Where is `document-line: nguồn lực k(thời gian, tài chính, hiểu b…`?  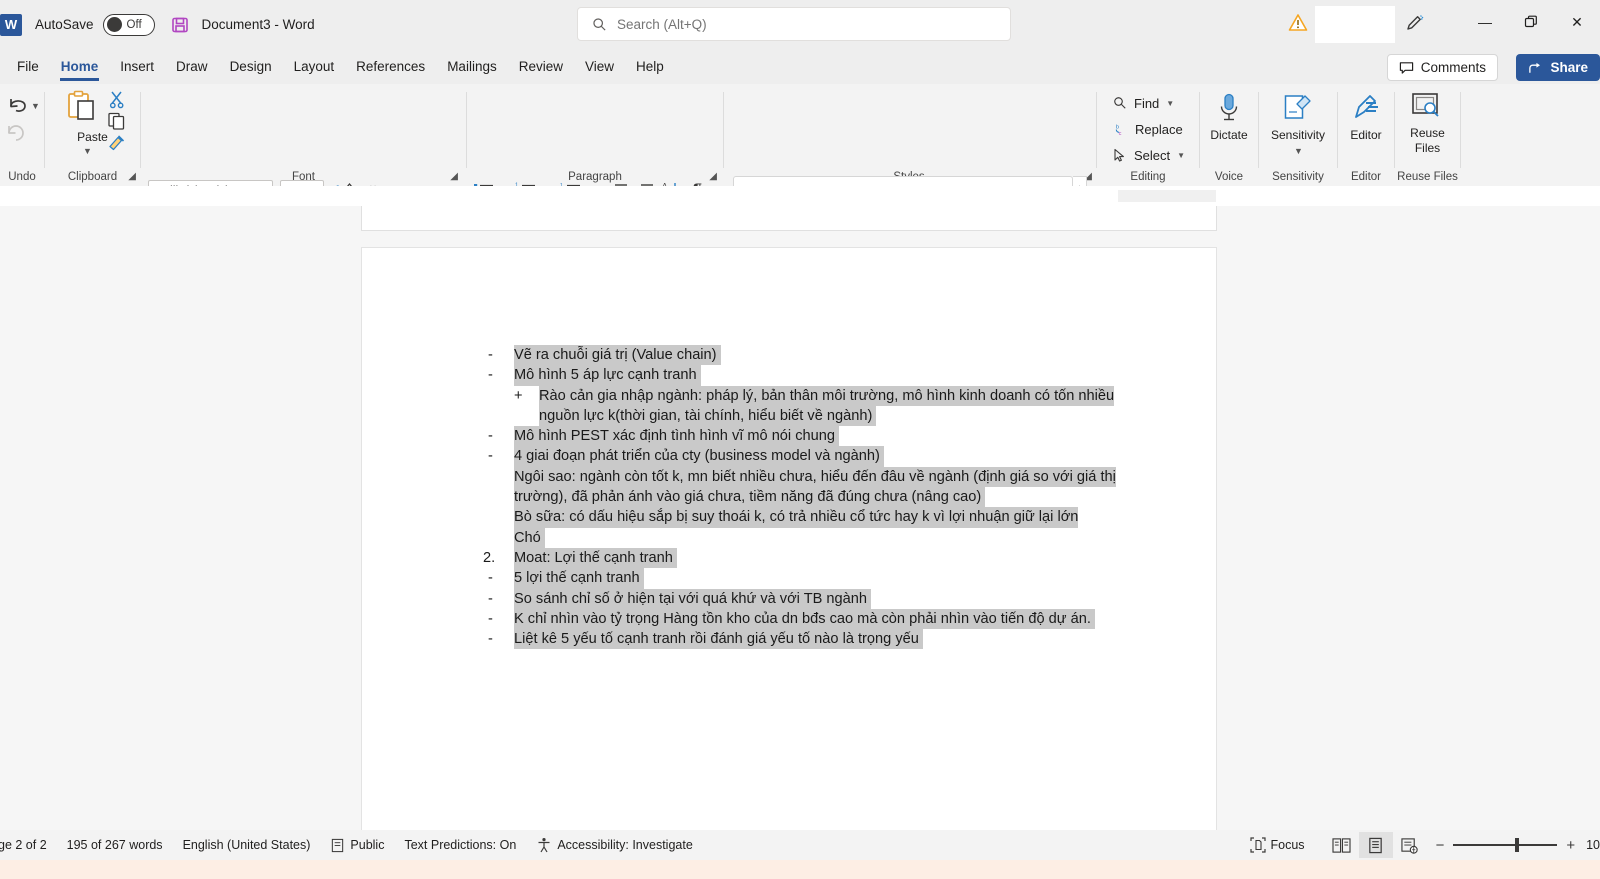 document-line: nguồn lực k(thời gian, tài chính, hiểu b… is located at coordinates (790, 416).